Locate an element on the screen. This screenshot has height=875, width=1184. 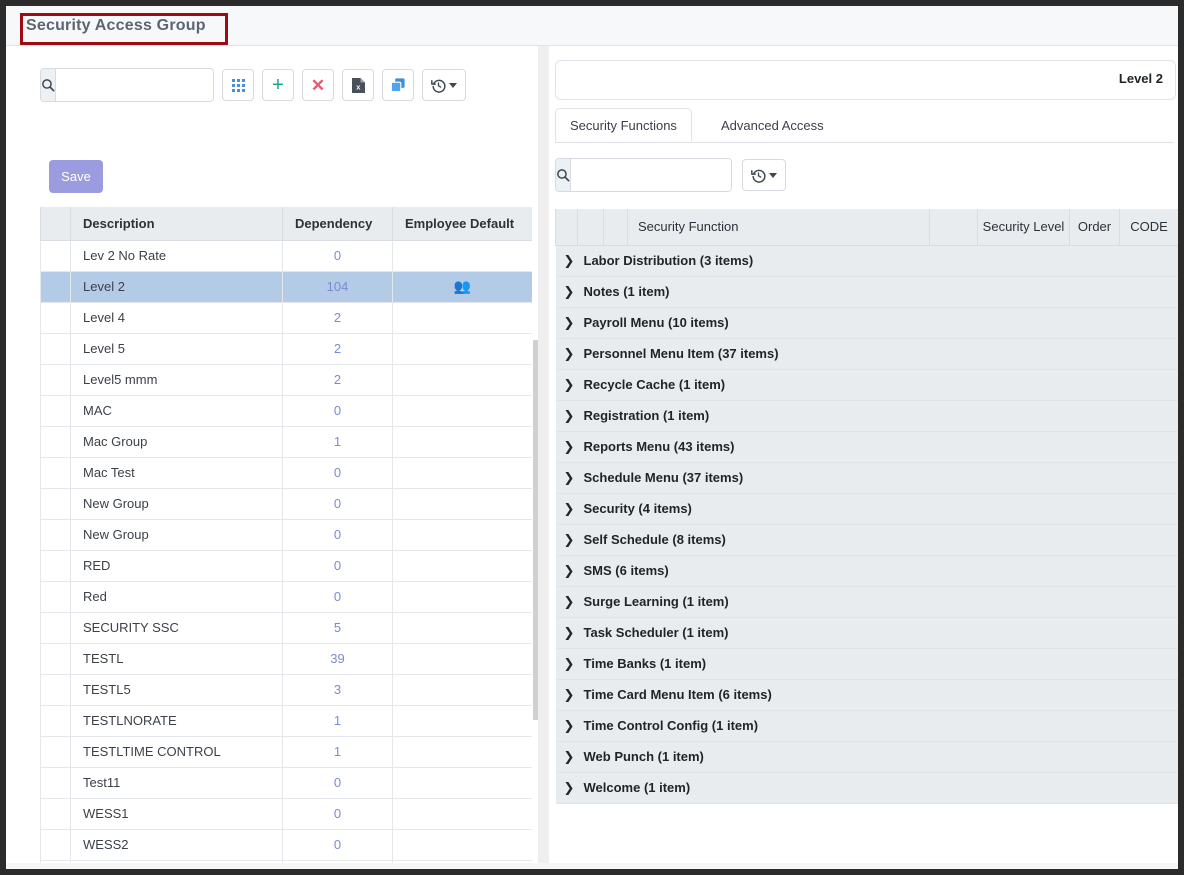
export-excel-button: x is located at coordinates (358, 85).